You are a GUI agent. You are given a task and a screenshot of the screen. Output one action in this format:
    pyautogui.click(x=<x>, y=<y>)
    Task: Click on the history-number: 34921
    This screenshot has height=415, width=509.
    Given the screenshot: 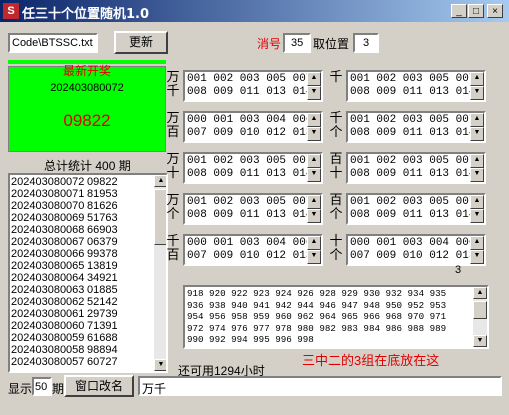 What is the action you would take?
    pyautogui.click(x=102, y=278)
    